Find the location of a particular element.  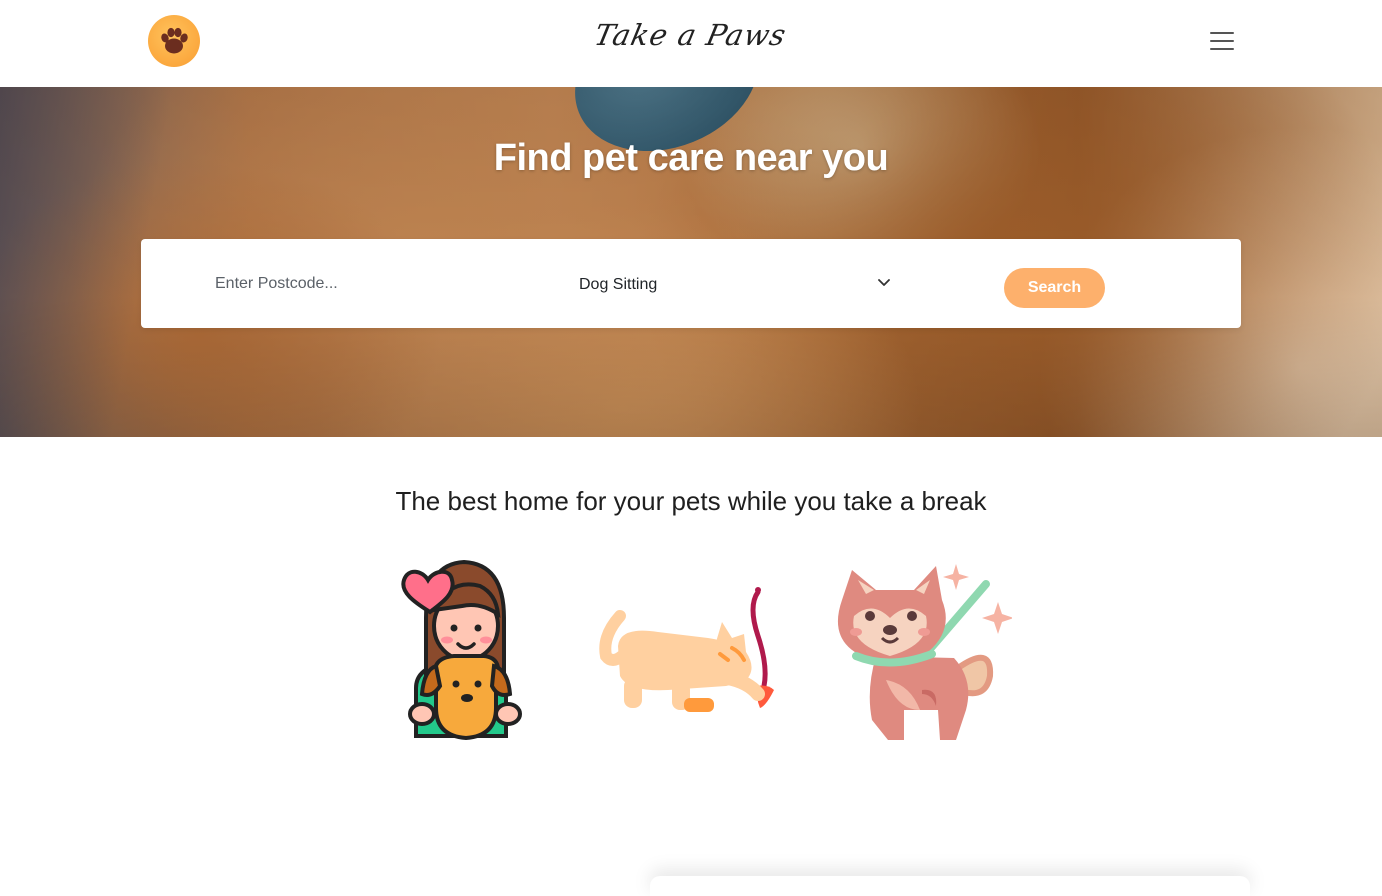

brand-logo-text: Take a Paws is located at coordinates (691, 35).